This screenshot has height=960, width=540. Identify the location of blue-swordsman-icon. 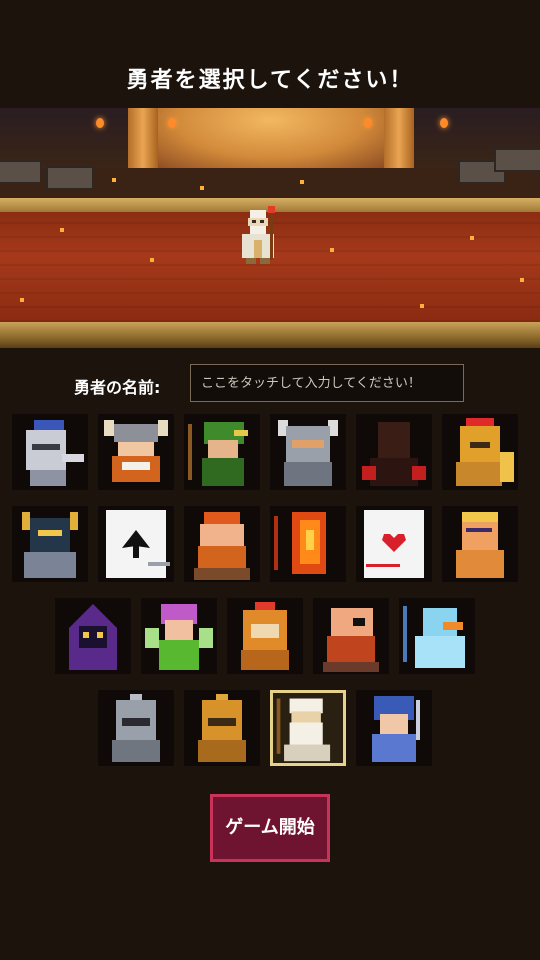
(396, 729).